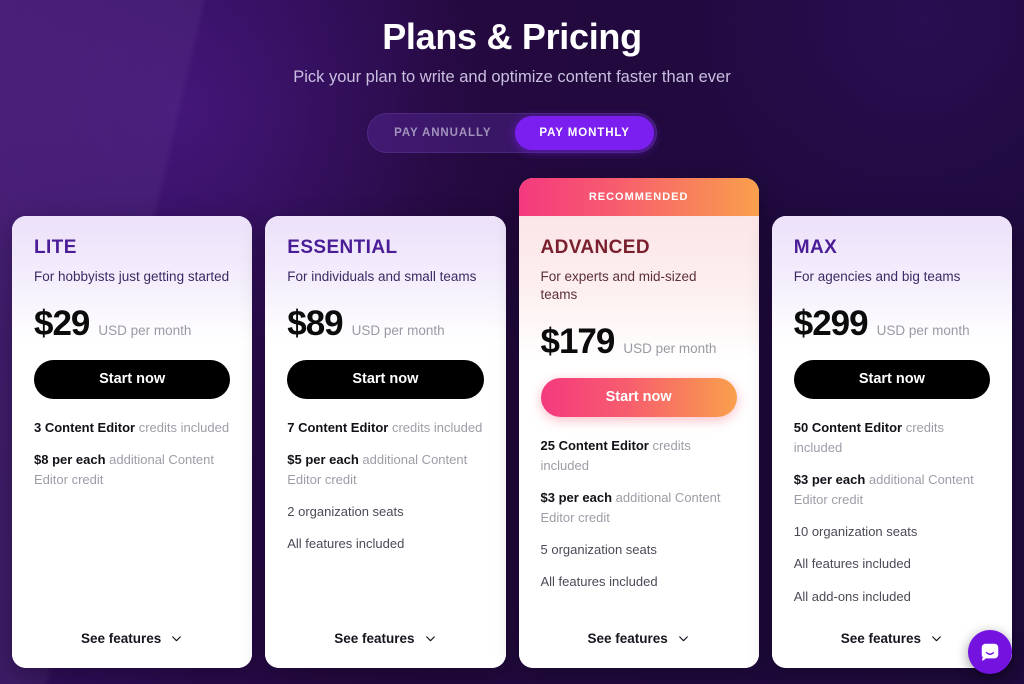  What do you see at coordinates (639, 456) in the screenshot?
I see `feature-item: 25 Content Editor credits included` at bounding box center [639, 456].